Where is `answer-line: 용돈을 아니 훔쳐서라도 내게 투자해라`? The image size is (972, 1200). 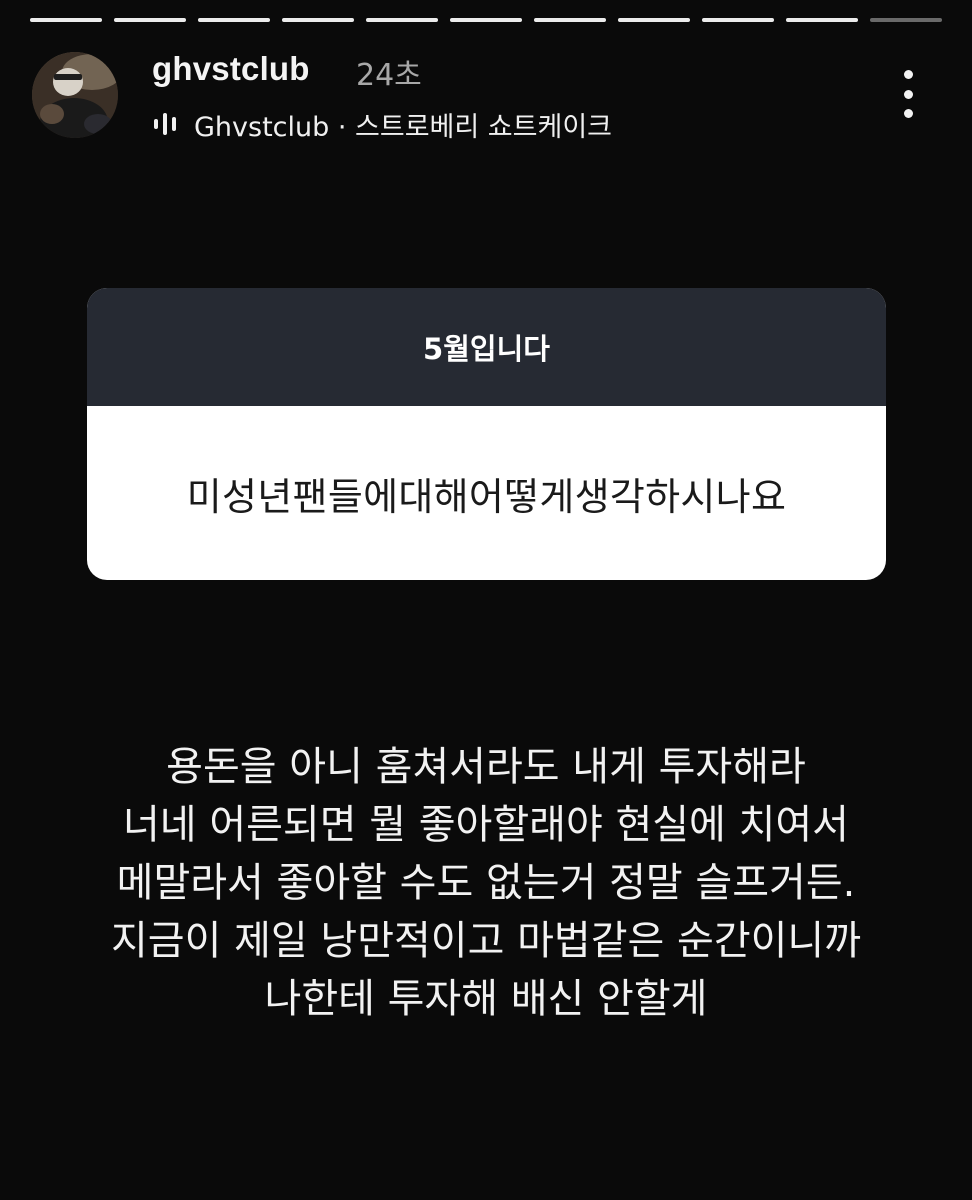 answer-line: 용돈을 아니 훔쳐서라도 내게 투자해라 is located at coordinates (486, 767).